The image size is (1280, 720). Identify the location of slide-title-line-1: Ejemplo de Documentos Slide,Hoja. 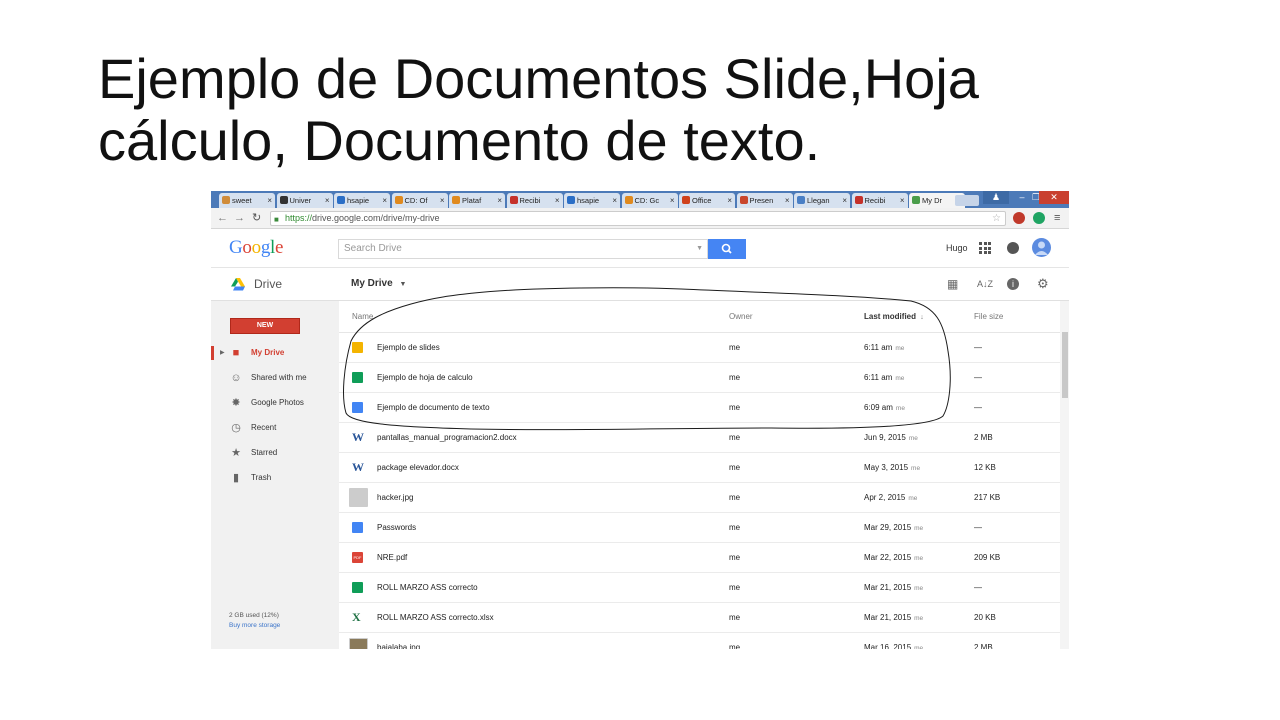
(538, 78).